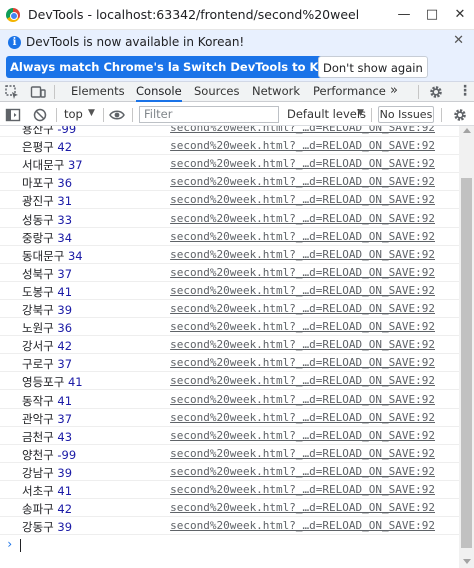  What do you see at coordinates (38, 219) in the screenshot?
I see `district-name: 성동구` at bounding box center [38, 219].